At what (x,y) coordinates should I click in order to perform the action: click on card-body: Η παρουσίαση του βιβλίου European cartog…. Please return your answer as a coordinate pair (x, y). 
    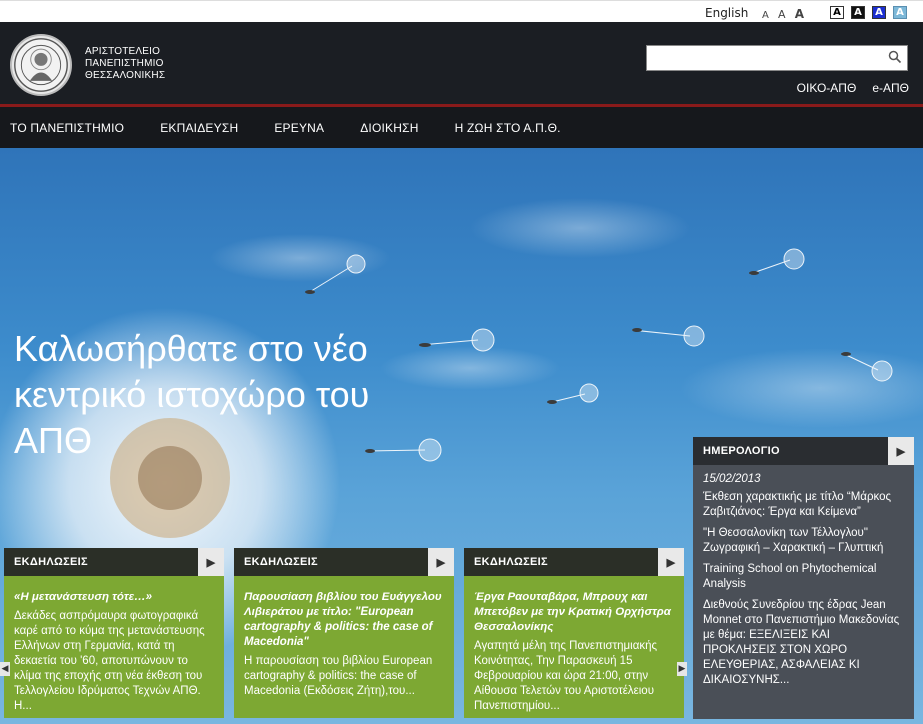
    Looking at the image, I should click on (338, 676).